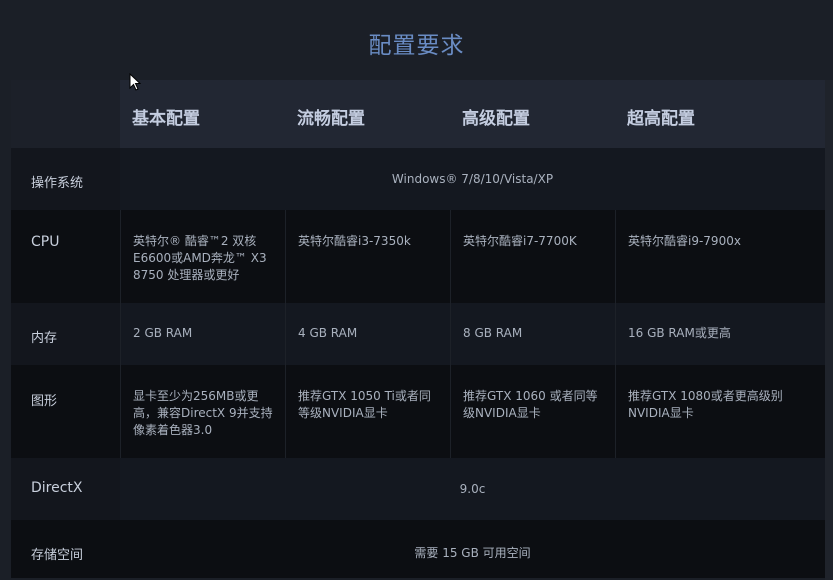 This screenshot has height=580, width=833. I want to click on table-row-os: 操作系统 Windows® 7/8/10/Vista/XP, so click(418, 179).